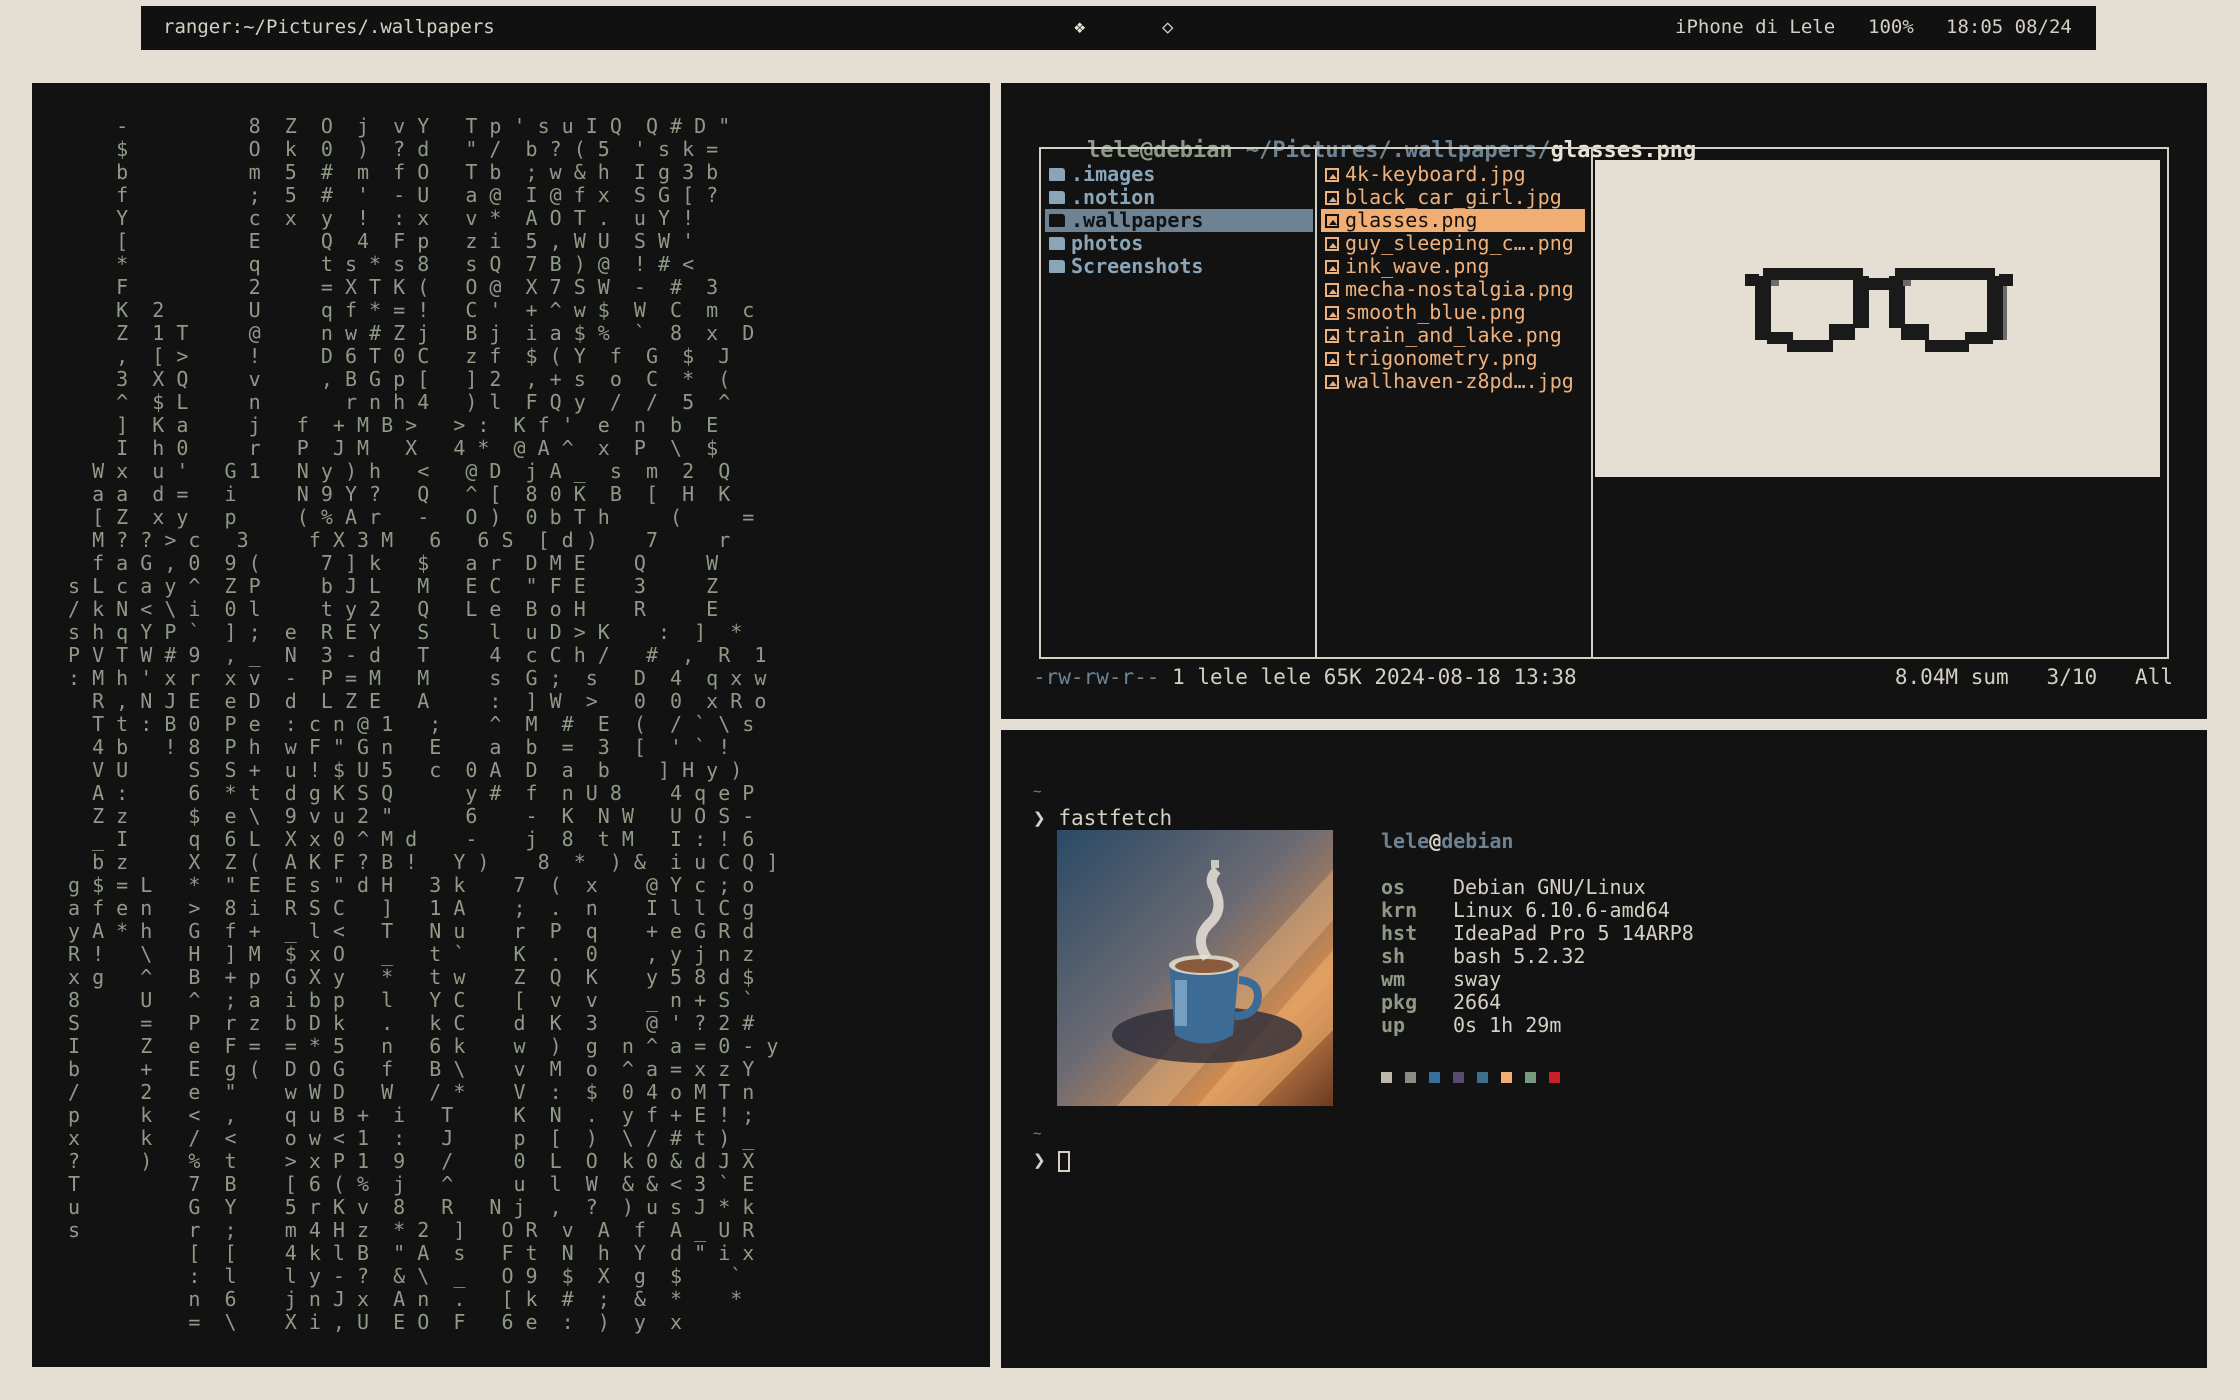  What do you see at coordinates (1477, 979) in the screenshot?
I see `fastfetch-value: sway` at bounding box center [1477, 979].